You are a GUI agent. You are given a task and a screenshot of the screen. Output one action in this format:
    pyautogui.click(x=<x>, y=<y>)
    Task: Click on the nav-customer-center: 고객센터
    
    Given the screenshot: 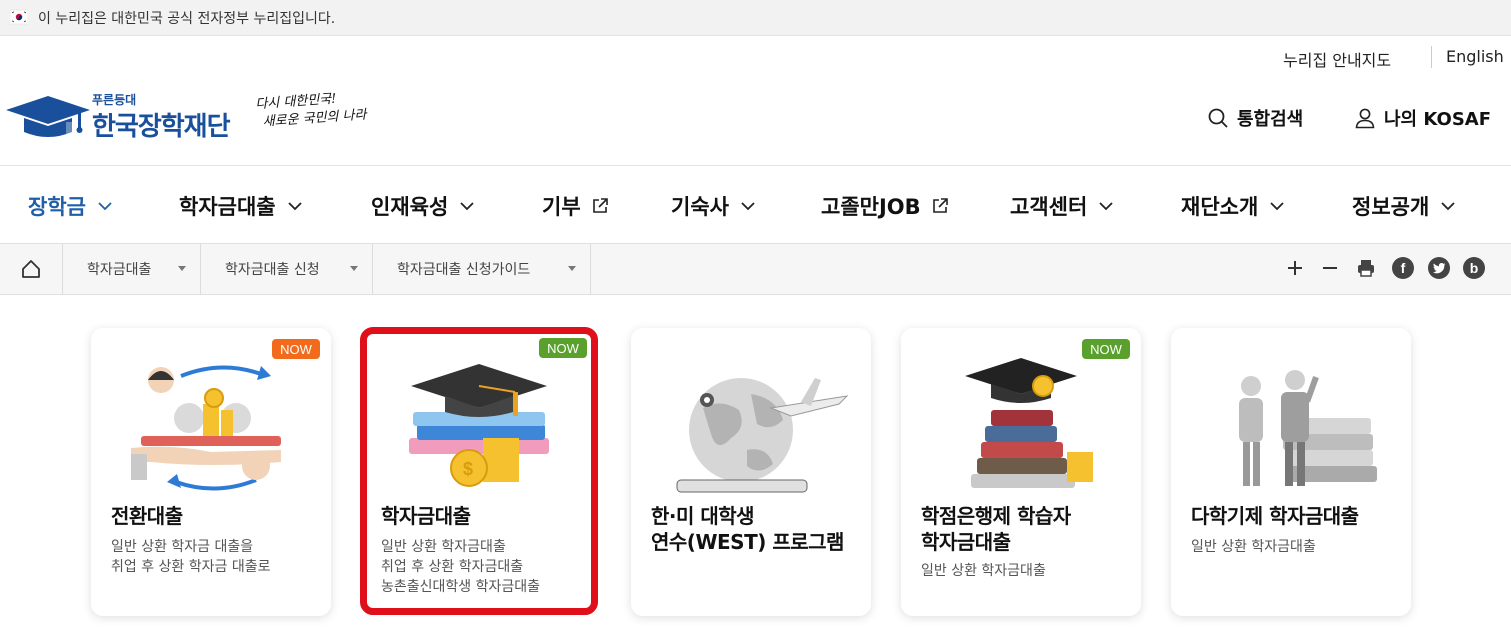 What is the action you would take?
    pyautogui.click(x=1062, y=206)
    